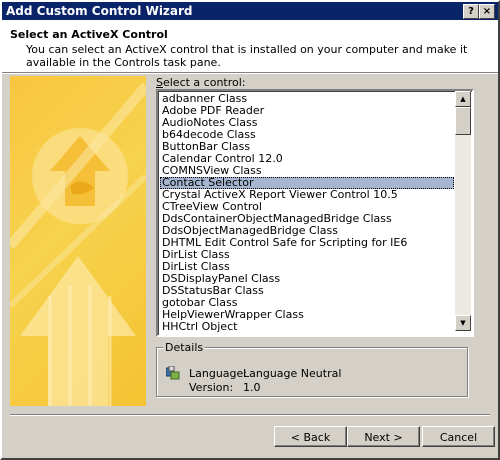 This screenshot has width=500, height=460. I want to click on scroll-up-button: ▲, so click(463, 99).